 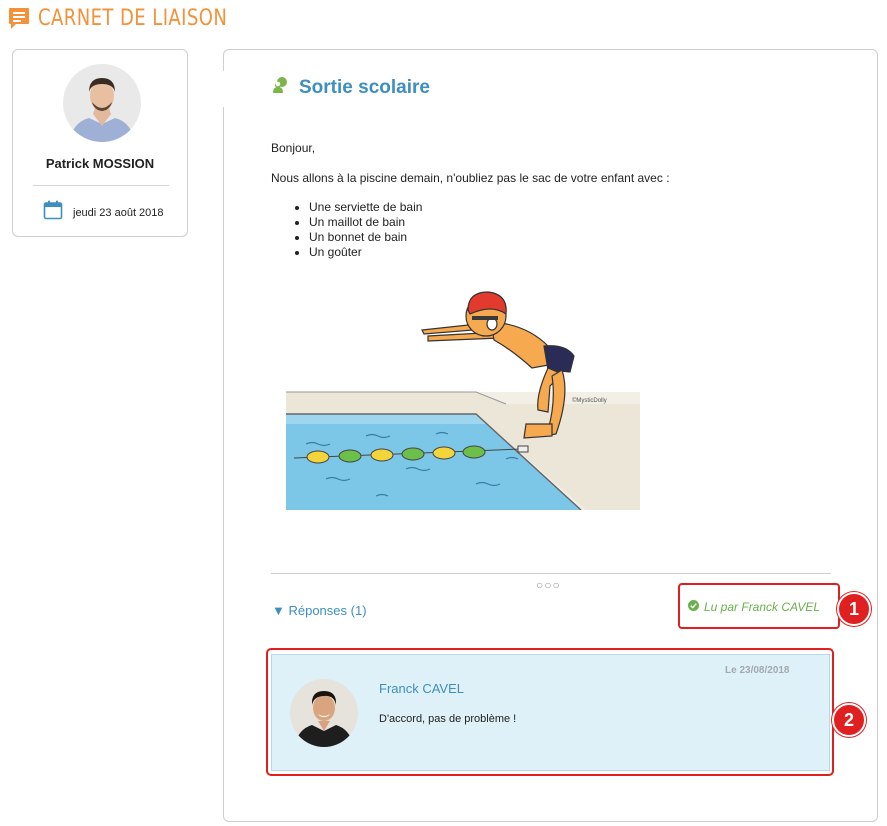 I want to click on reply-date: Le 23/08/2018, so click(x=757, y=670).